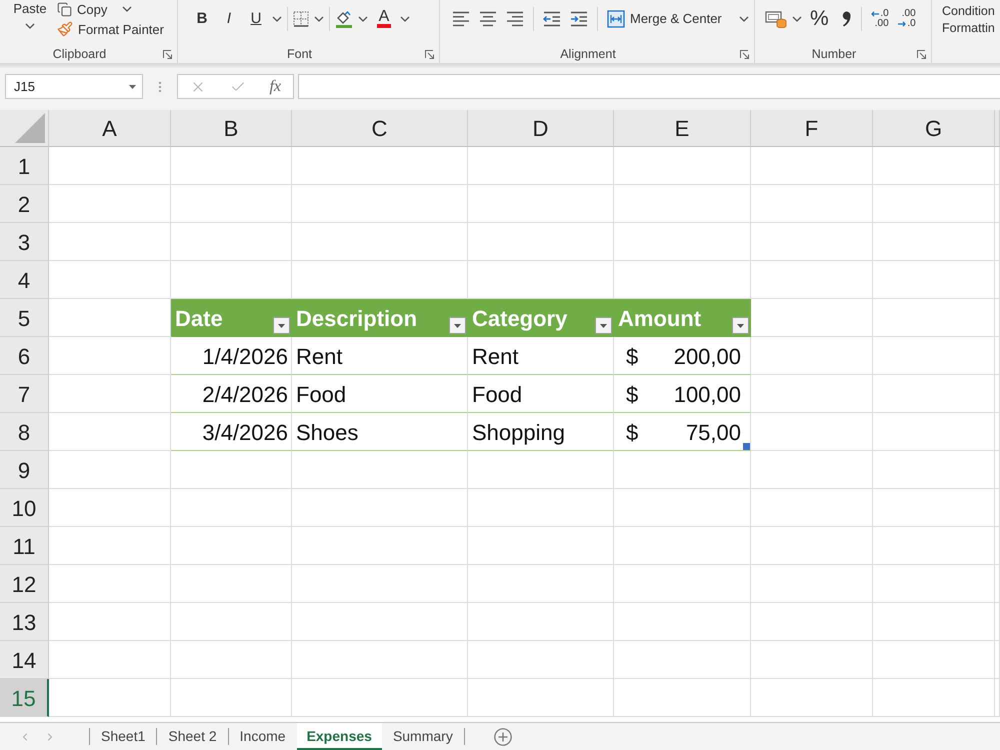 This screenshot has height=750, width=1000. What do you see at coordinates (541, 356) in the screenshot?
I see `table-cell: Rent` at bounding box center [541, 356].